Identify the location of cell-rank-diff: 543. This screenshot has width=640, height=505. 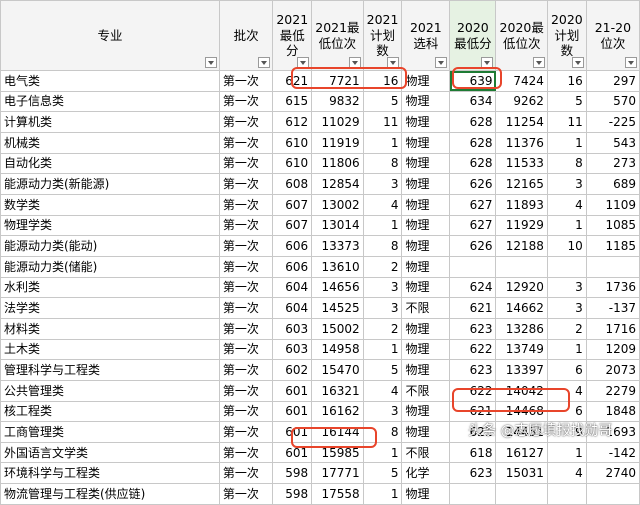
(612, 142).